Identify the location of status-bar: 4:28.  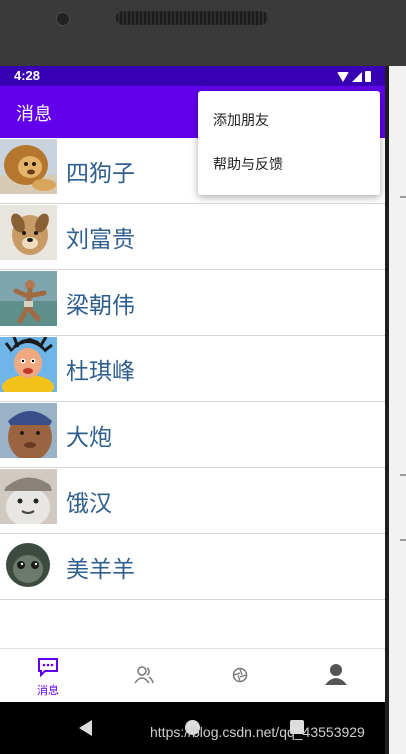
(192, 76).